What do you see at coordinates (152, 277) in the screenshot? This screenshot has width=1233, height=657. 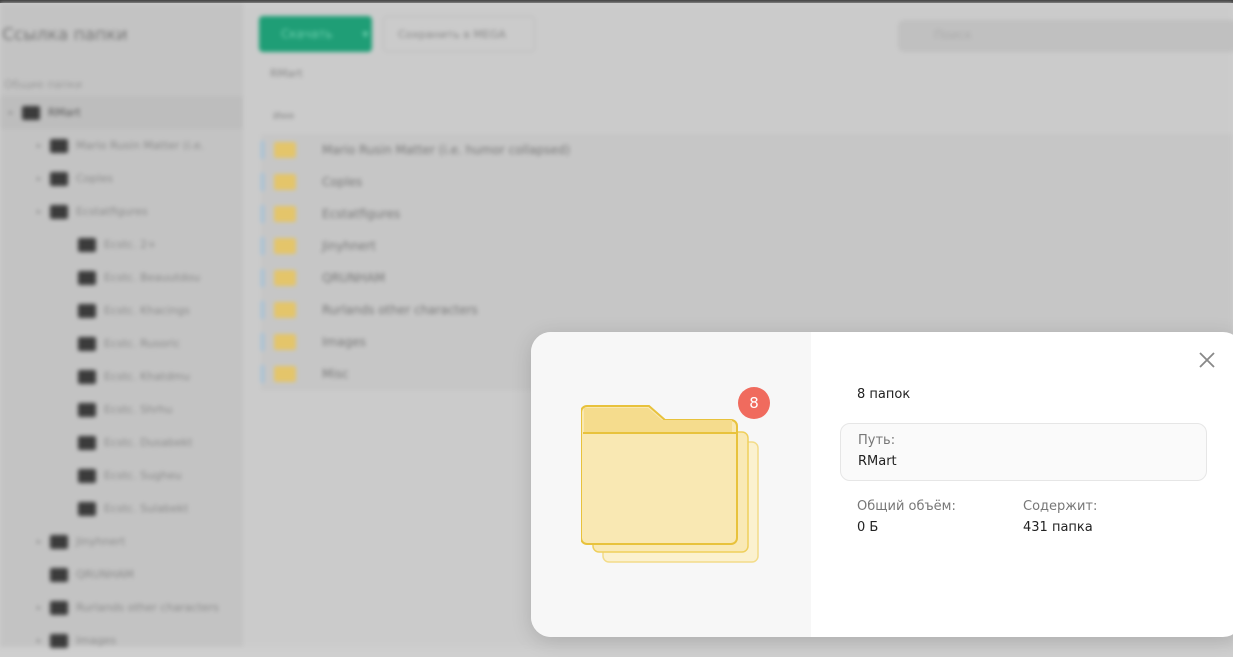 I see `tree-item-label: Ecstc. Beauutdou` at bounding box center [152, 277].